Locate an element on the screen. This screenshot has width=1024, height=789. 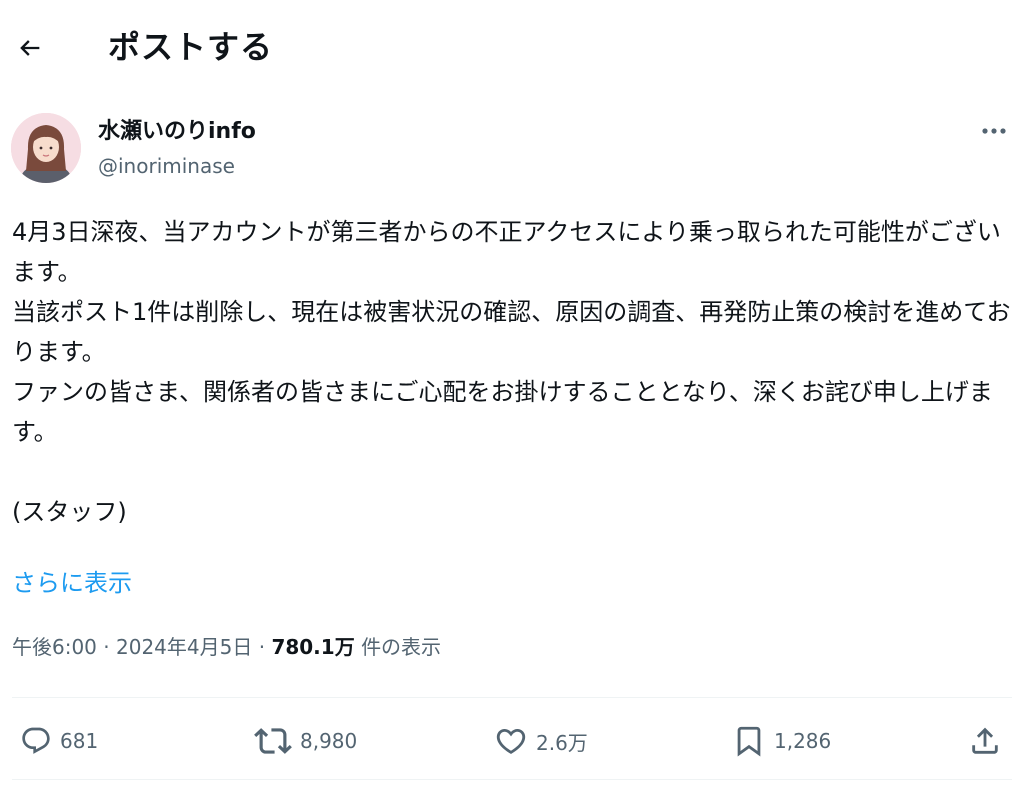
views-count: 780.1万 is located at coordinates (313, 647).